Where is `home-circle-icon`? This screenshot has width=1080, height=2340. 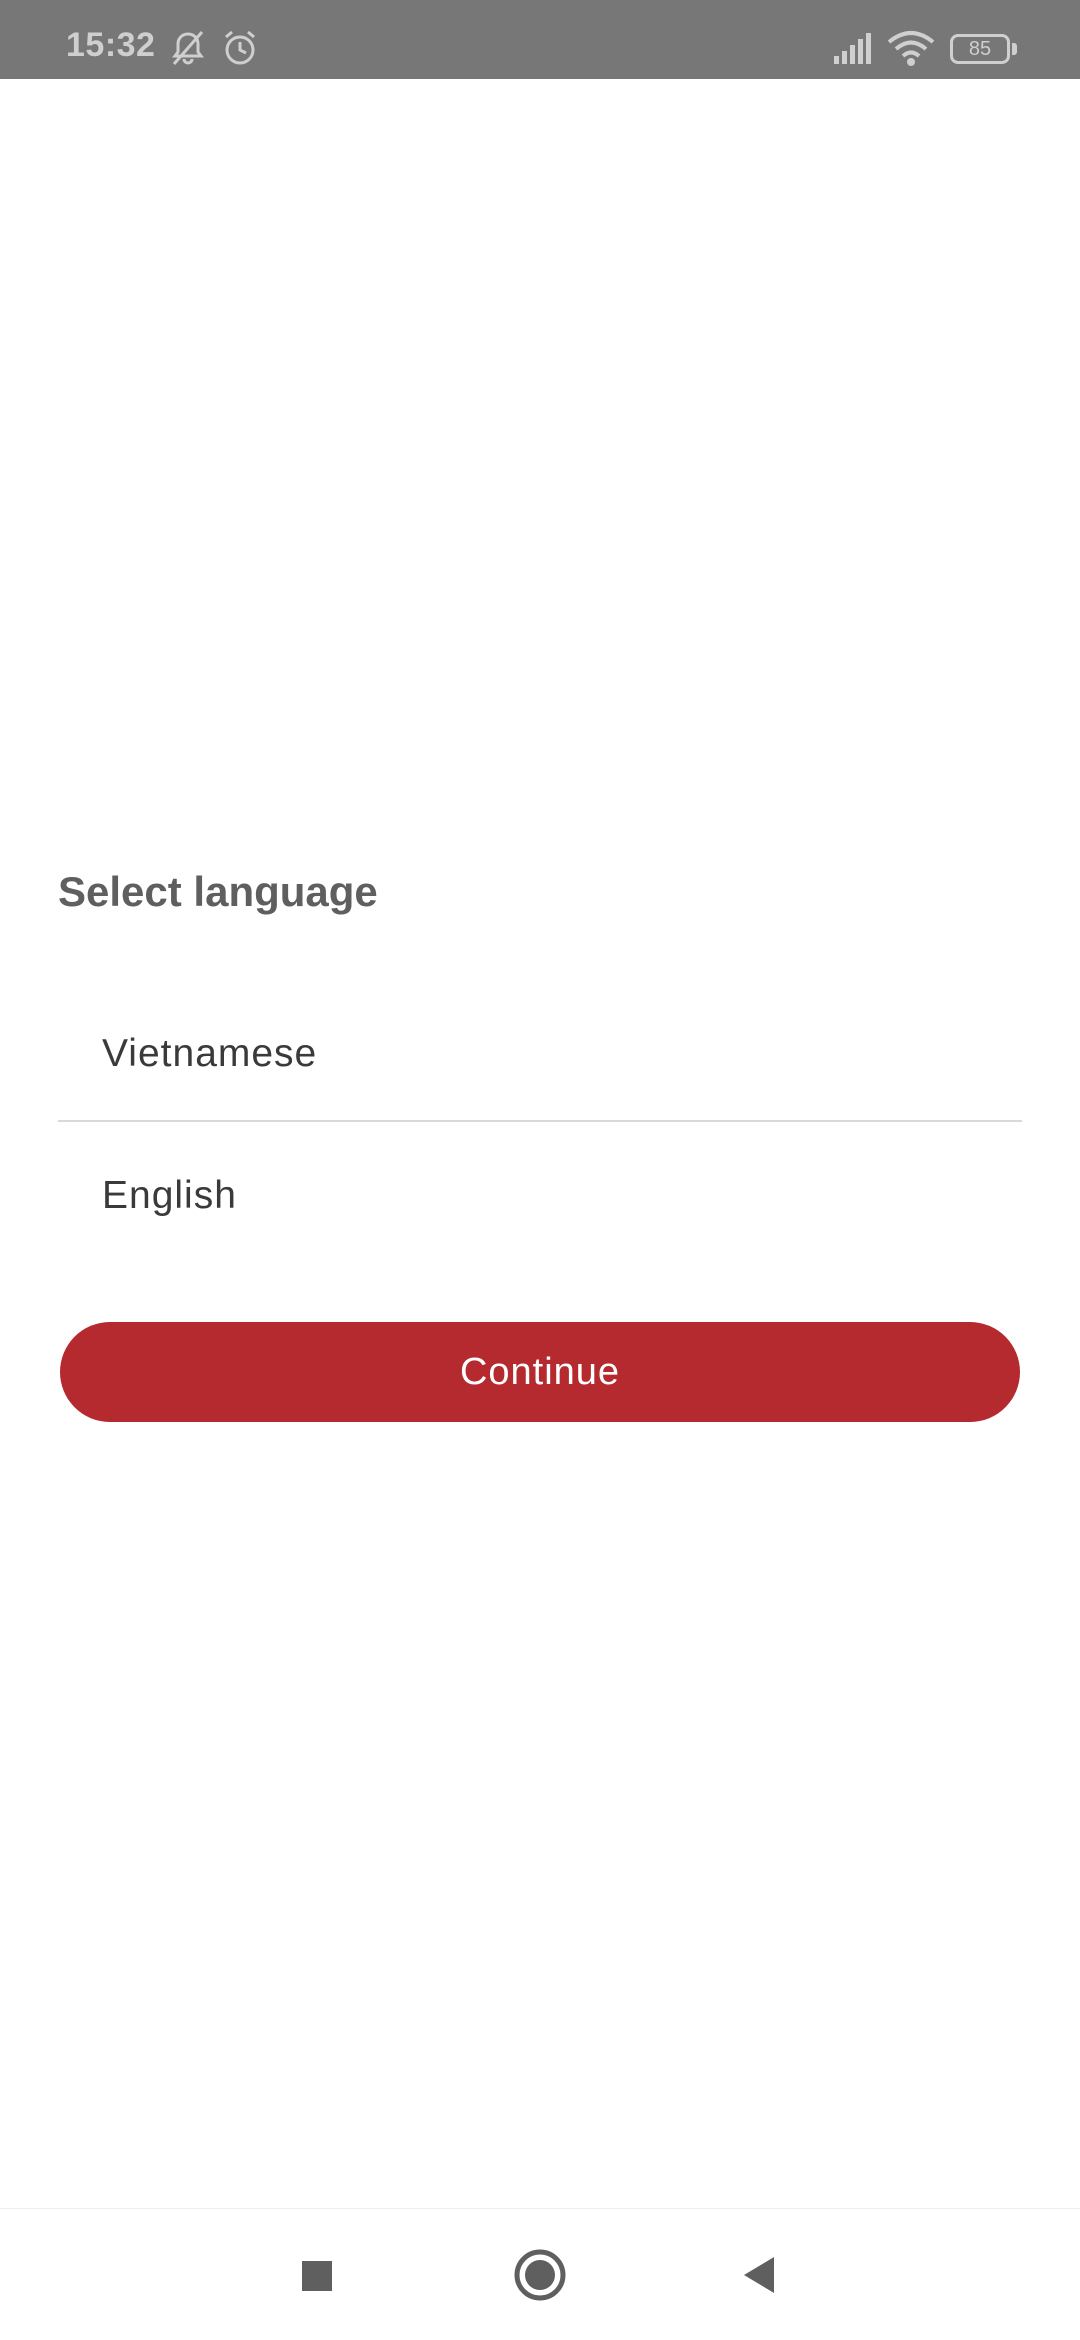 home-circle-icon is located at coordinates (540, 2275).